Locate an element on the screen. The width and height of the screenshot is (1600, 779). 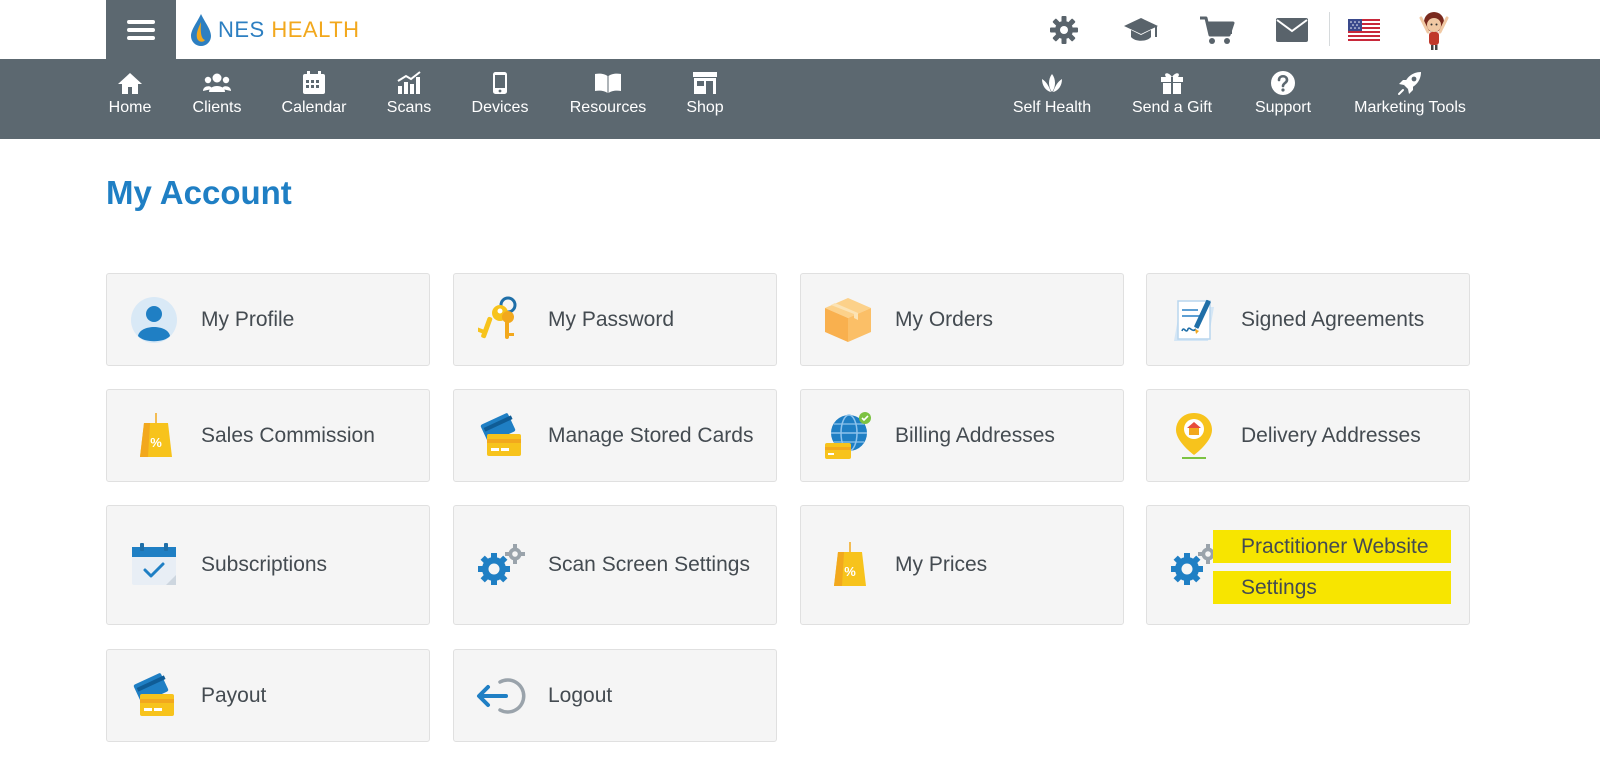
card-label-billing-addresses: Billing Addresses is located at coordinates (975, 435).